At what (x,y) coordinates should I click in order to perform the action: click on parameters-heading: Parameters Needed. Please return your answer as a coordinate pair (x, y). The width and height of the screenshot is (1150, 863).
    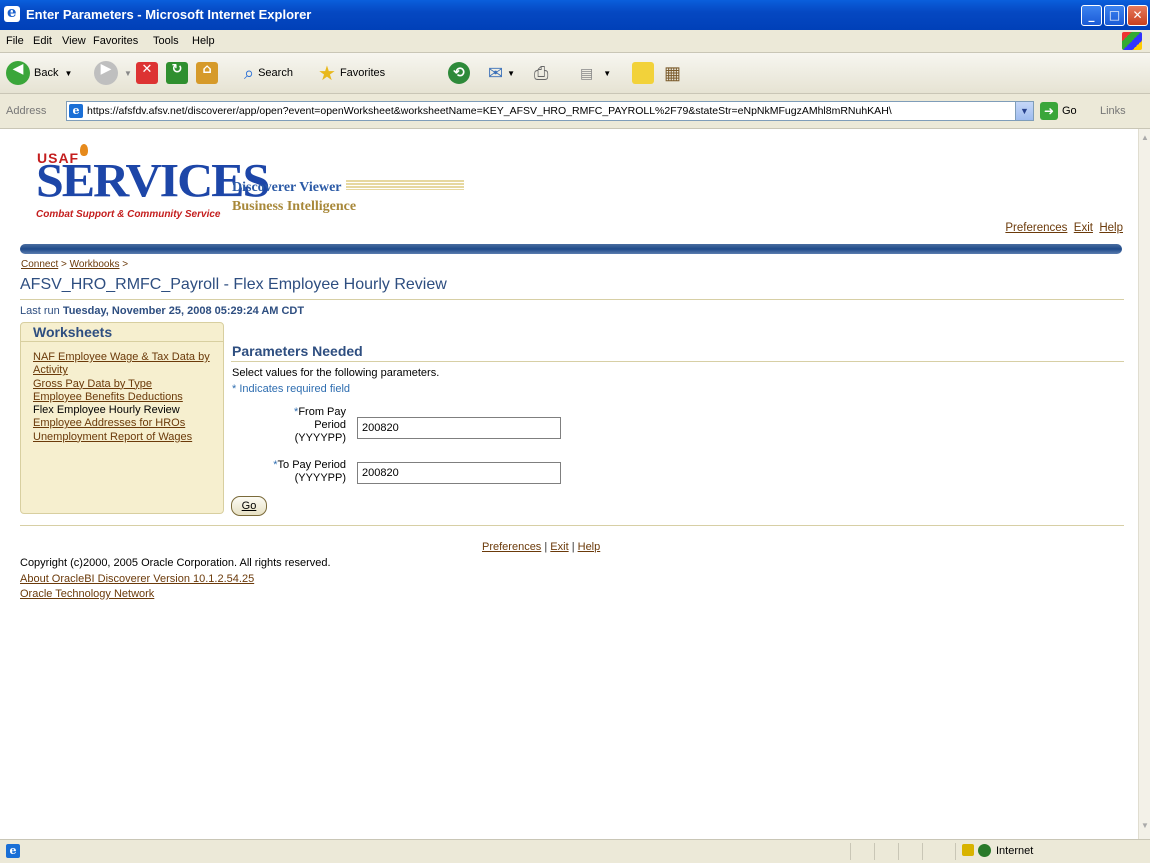
    Looking at the image, I should click on (297, 351).